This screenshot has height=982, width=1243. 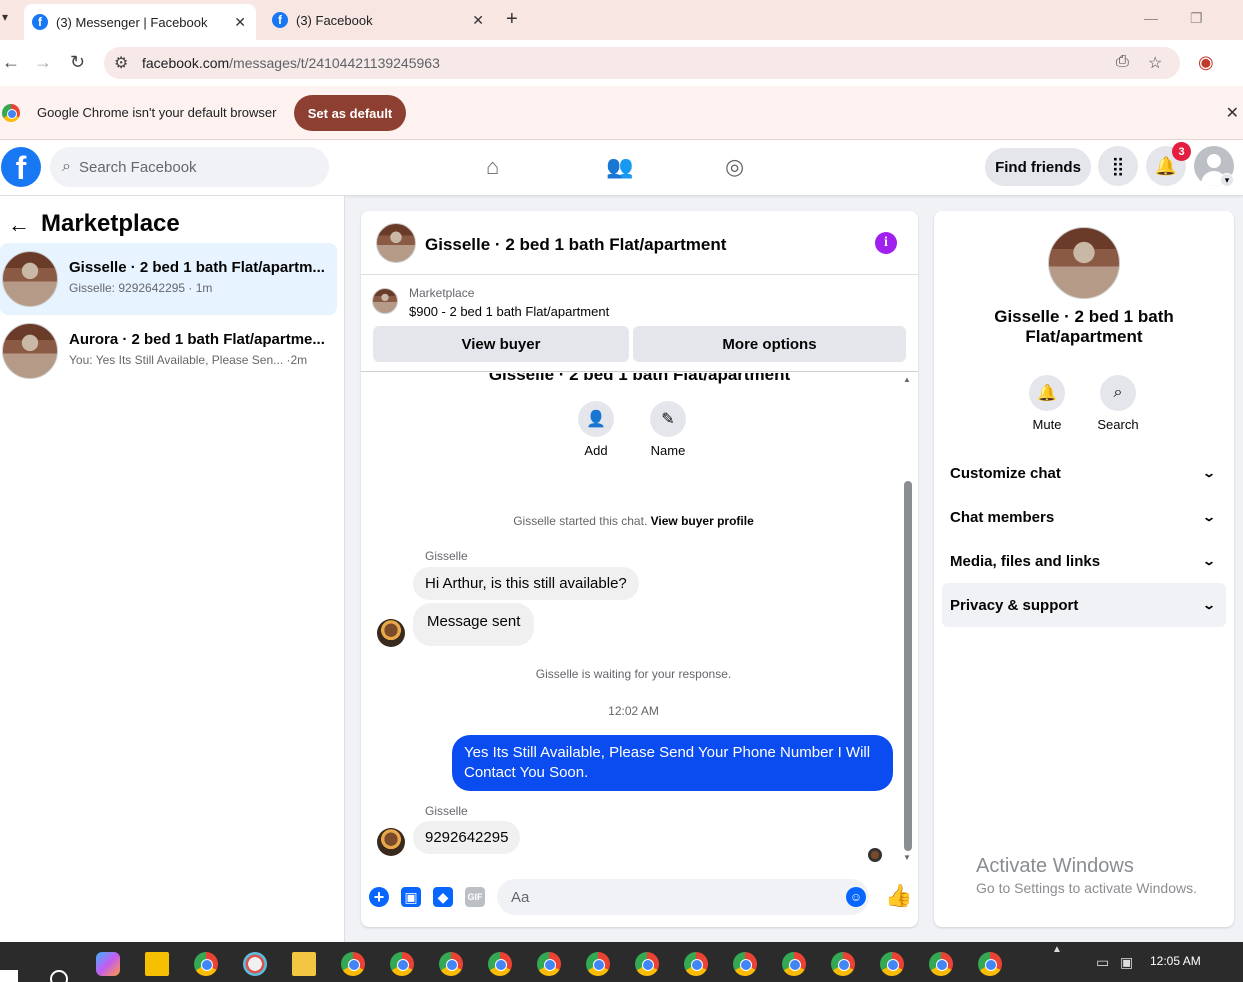 What do you see at coordinates (385, 301) in the screenshot?
I see `listing-thumbnail` at bounding box center [385, 301].